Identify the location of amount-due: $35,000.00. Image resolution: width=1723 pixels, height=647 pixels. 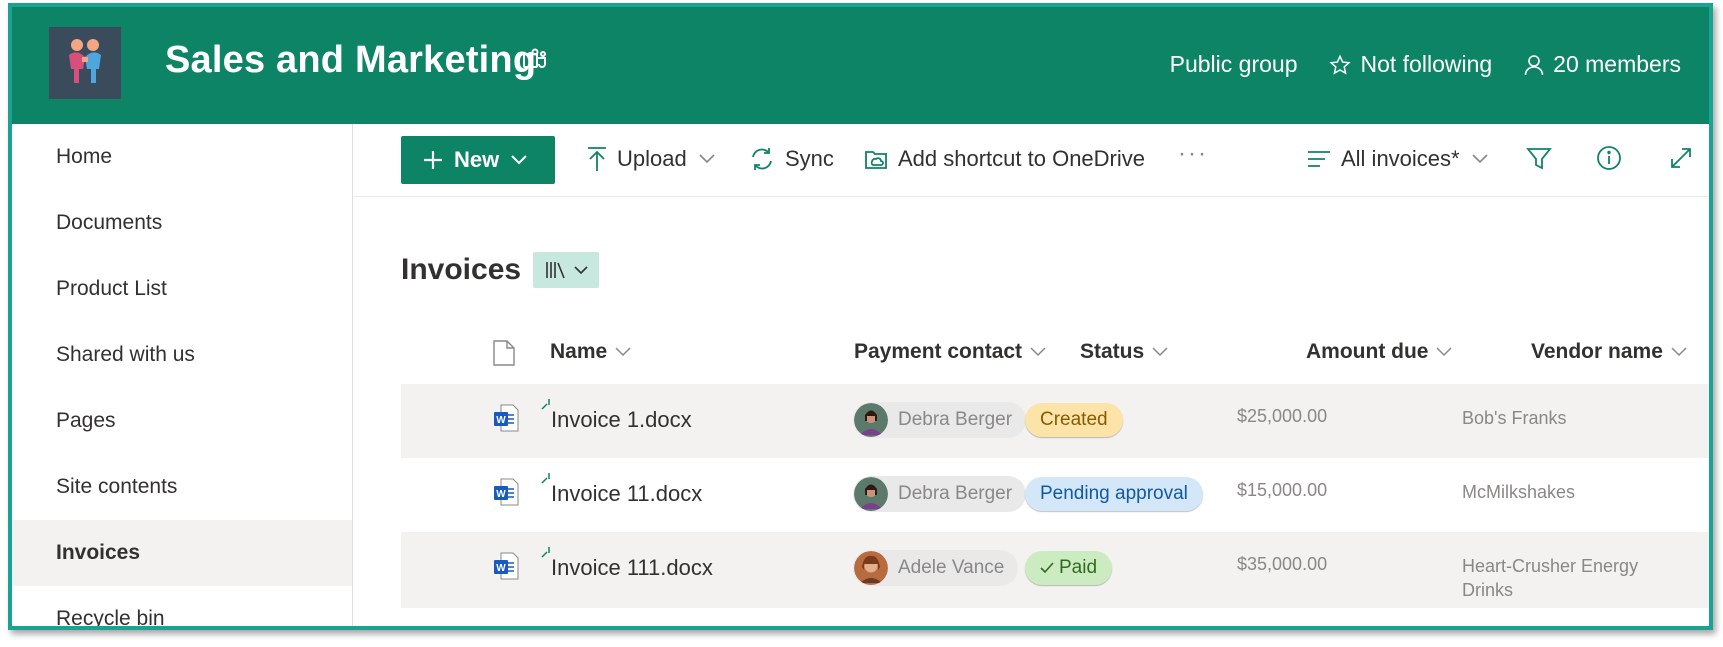
(1282, 564).